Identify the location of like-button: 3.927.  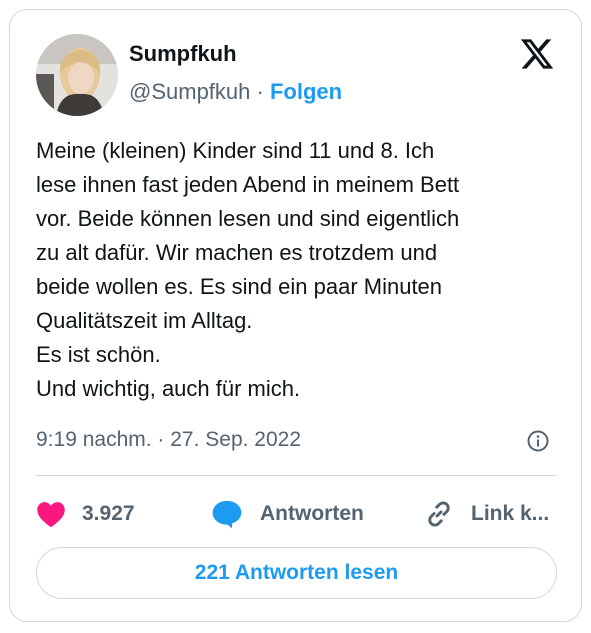
(85, 514).